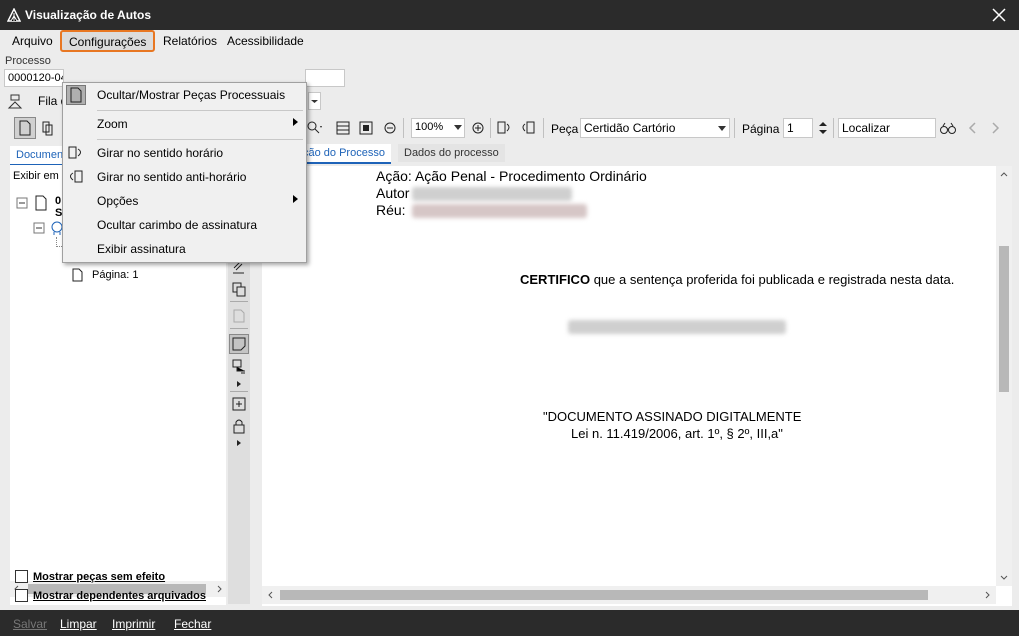 The image size is (1019, 636). I want to click on menu-relatorios: Relatórios, so click(190, 41).